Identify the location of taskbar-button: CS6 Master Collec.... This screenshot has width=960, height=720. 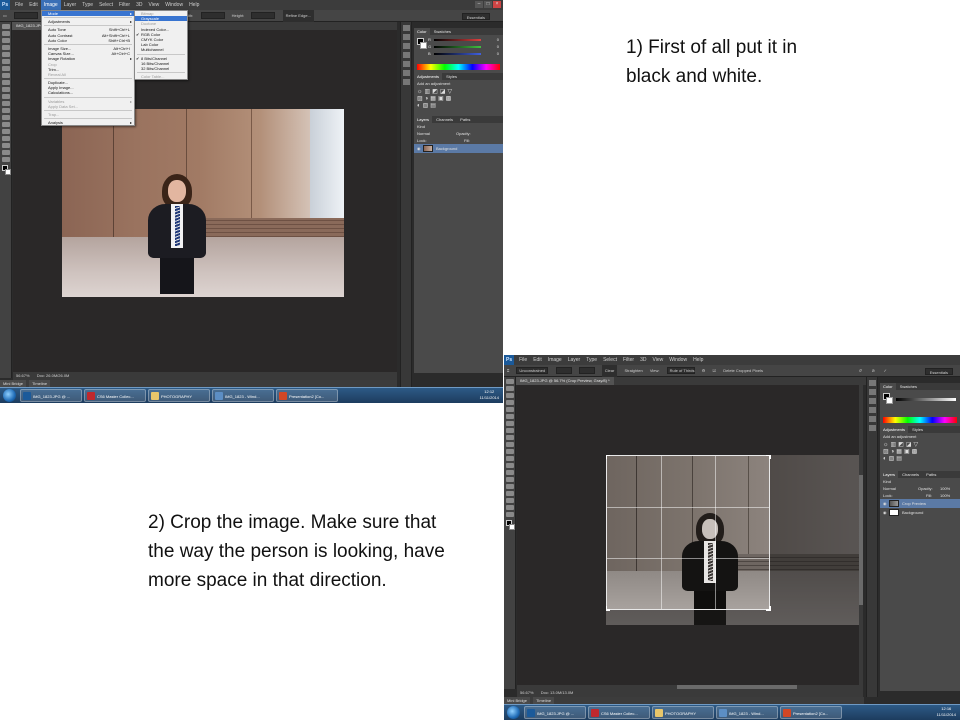
(115, 395).